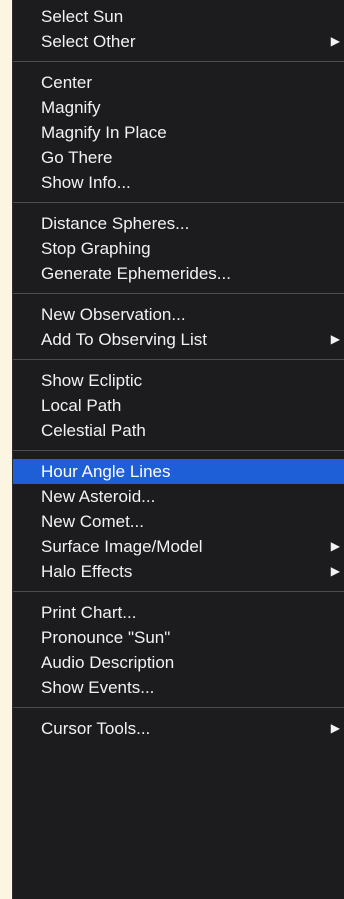 This screenshot has height=899, width=344. I want to click on menu-item-label: Add To Observing List, so click(124, 339).